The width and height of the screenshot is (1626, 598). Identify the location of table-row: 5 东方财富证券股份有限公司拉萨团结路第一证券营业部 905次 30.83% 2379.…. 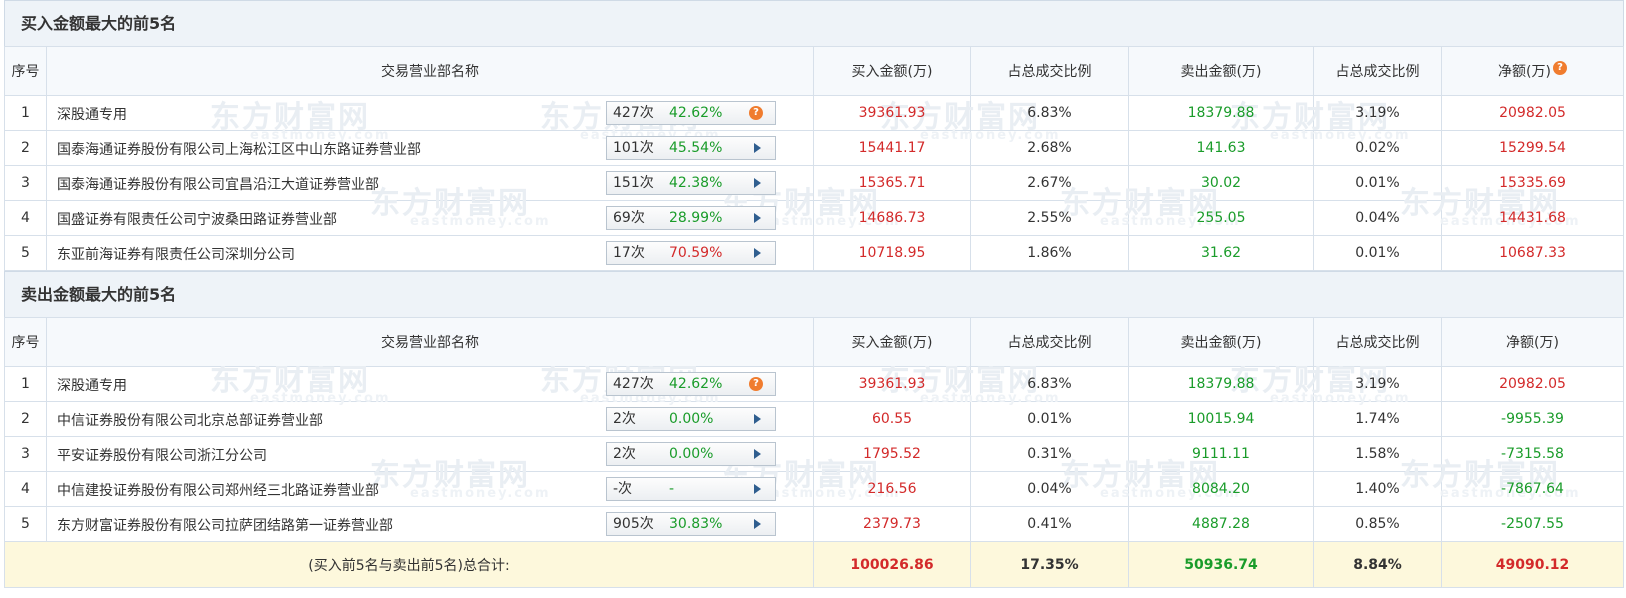
(814, 524).